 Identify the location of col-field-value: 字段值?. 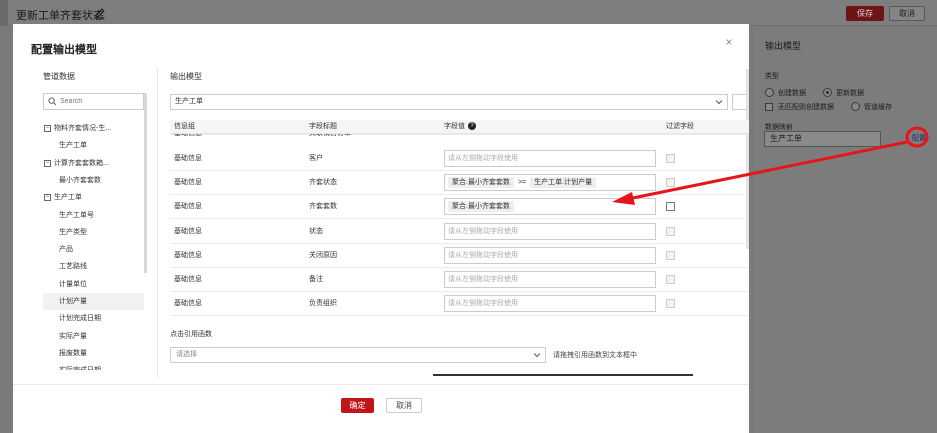
(460, 127).